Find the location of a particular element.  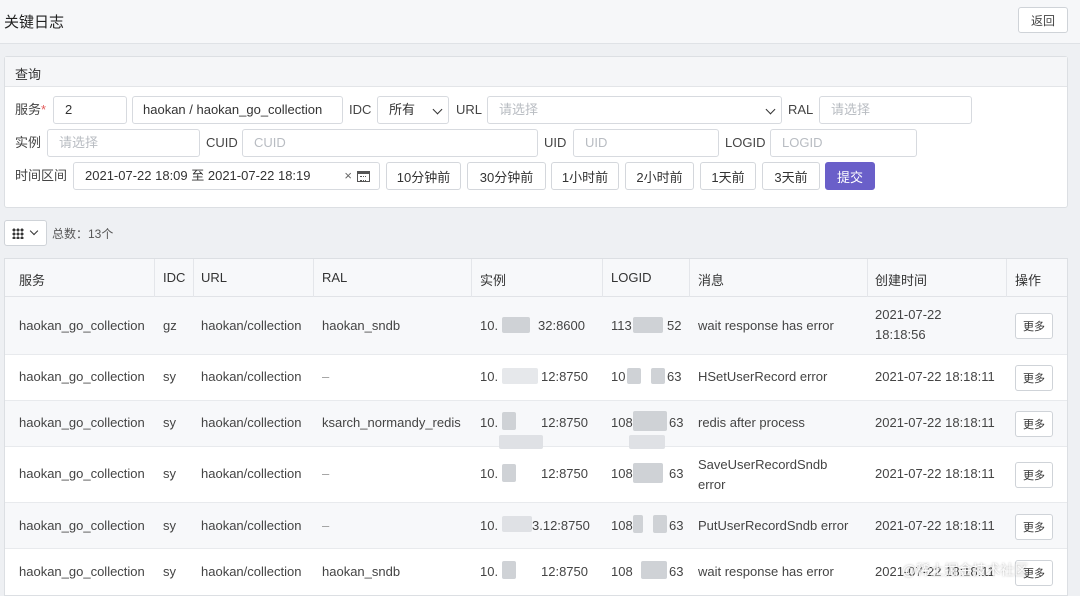

page-title: 关键日志 is located at coordinates (34, 22).